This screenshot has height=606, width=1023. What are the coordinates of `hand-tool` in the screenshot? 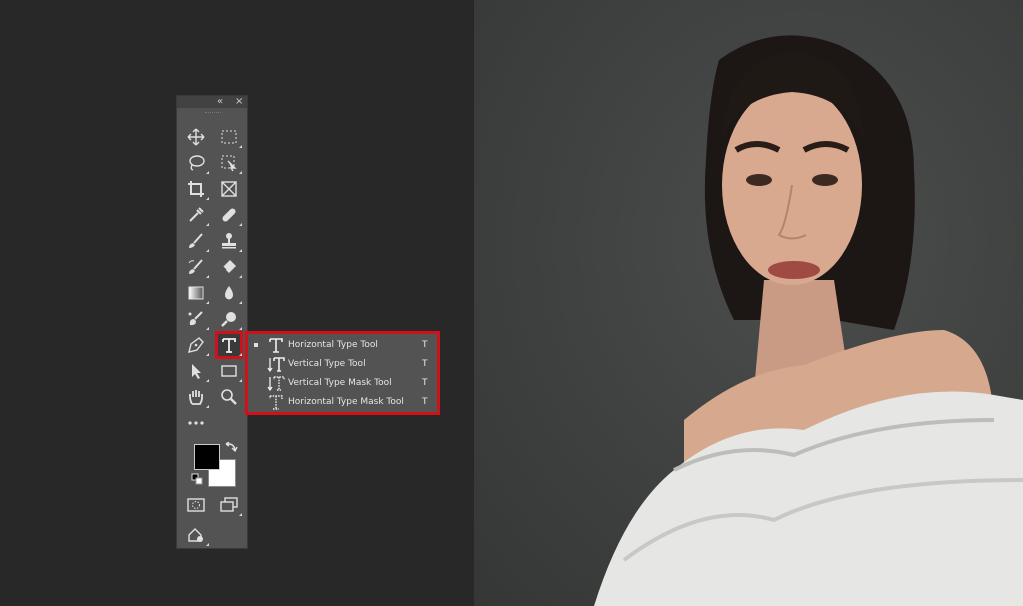 It's located at (197, 397).